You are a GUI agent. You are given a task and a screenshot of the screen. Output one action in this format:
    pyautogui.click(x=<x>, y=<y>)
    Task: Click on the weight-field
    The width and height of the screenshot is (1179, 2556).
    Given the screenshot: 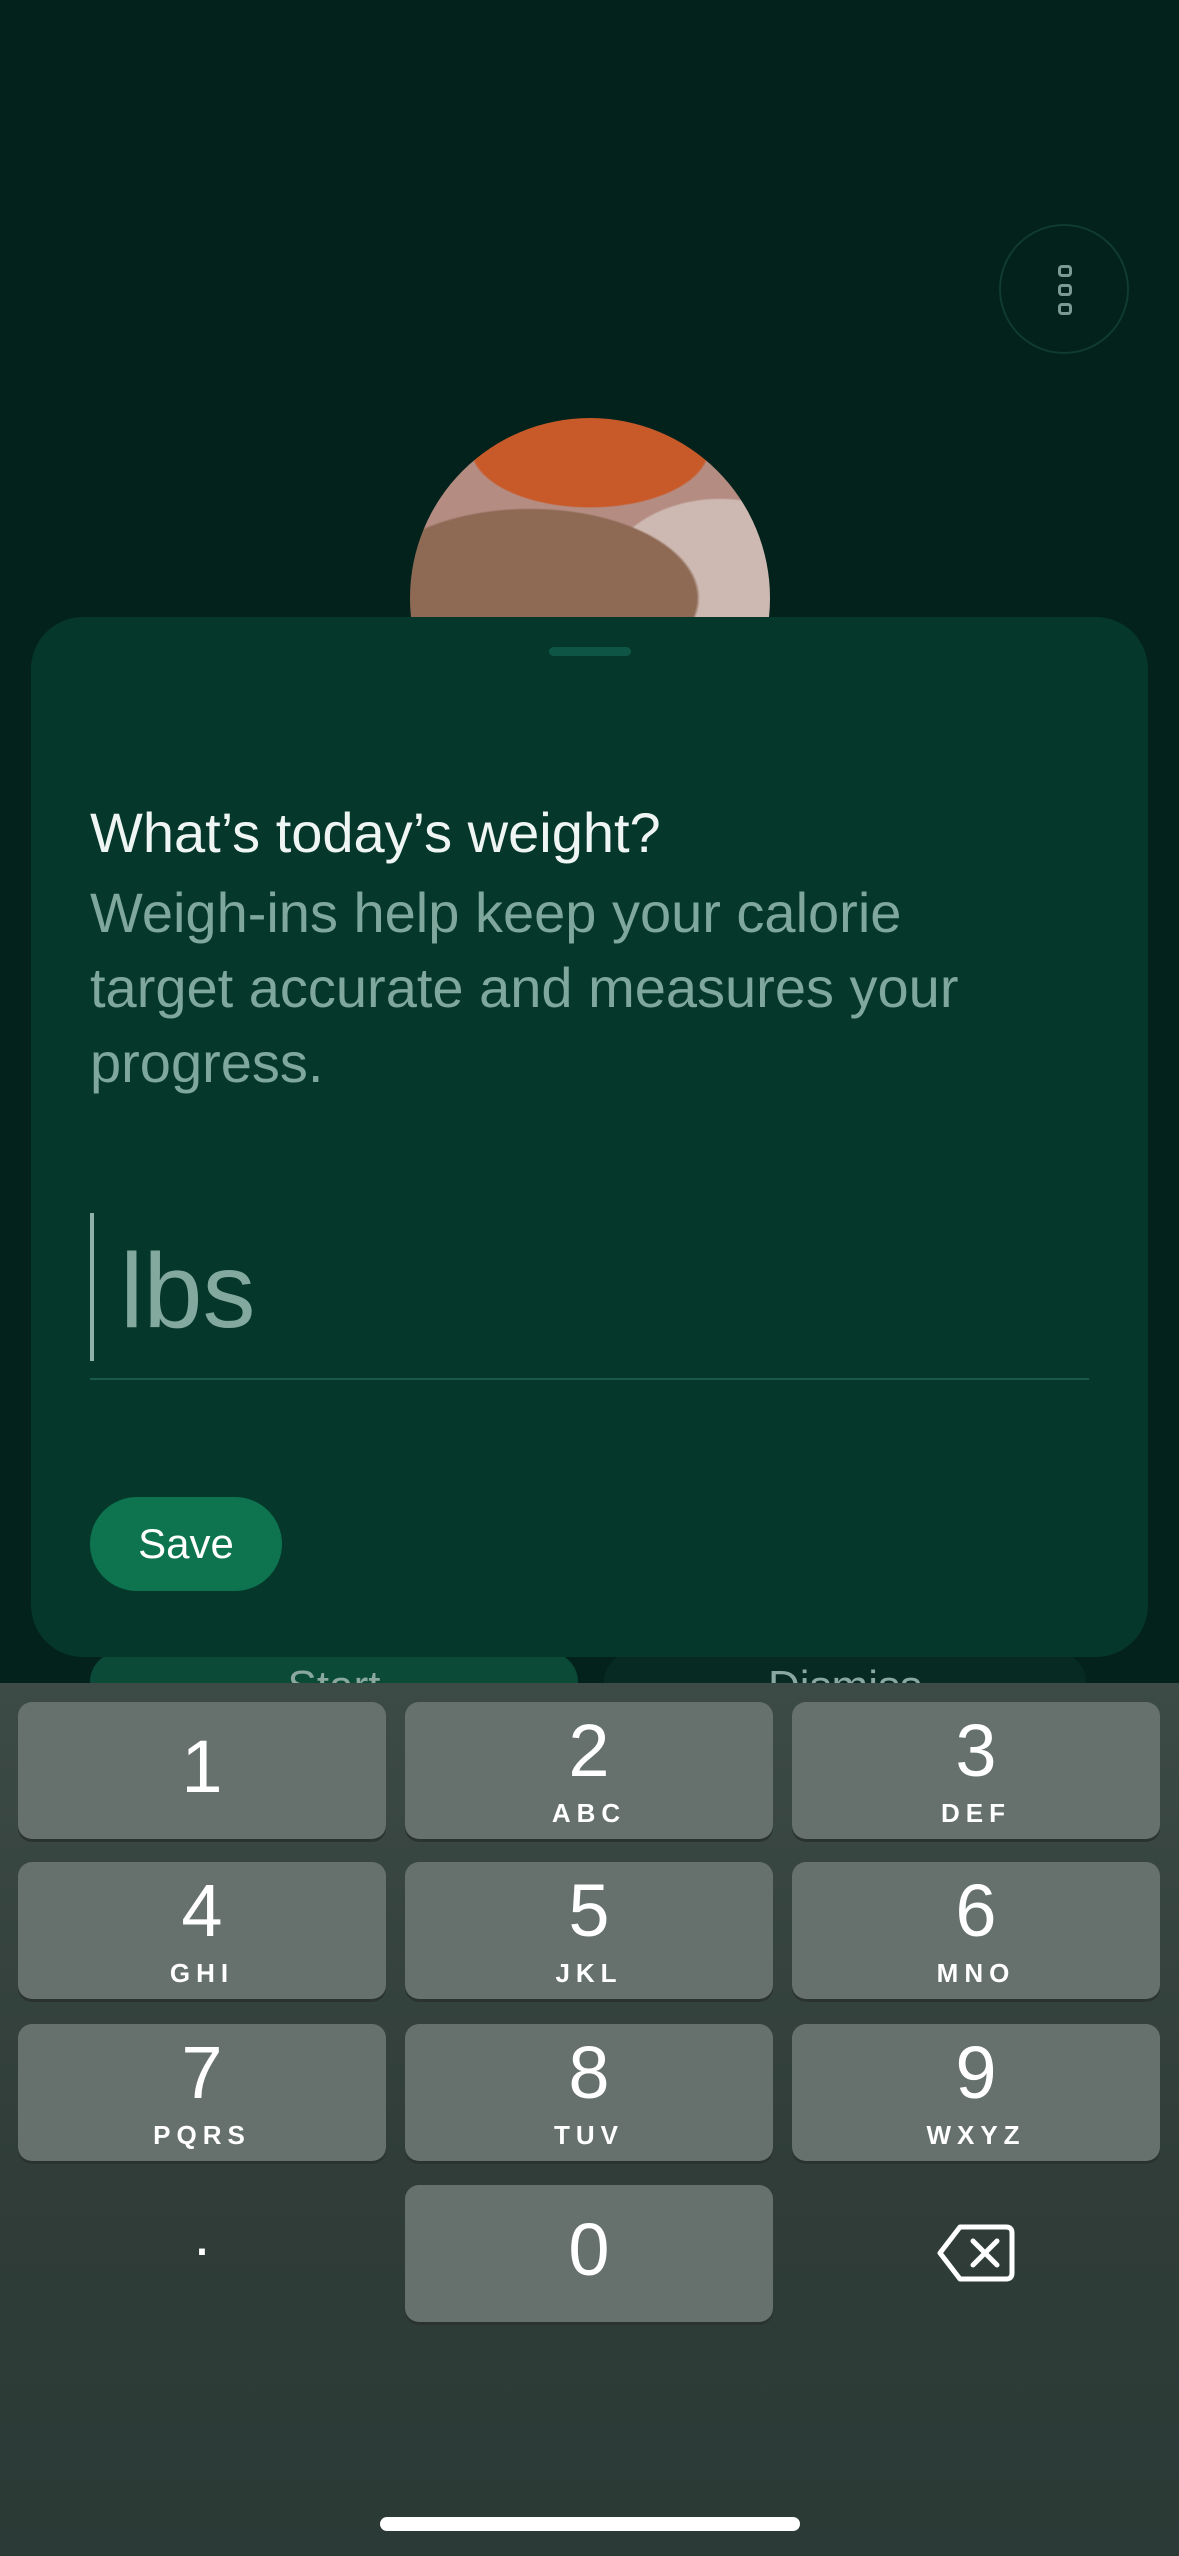 What is the action you would take?
    pyautogui.click(x=589, y=1296)
    